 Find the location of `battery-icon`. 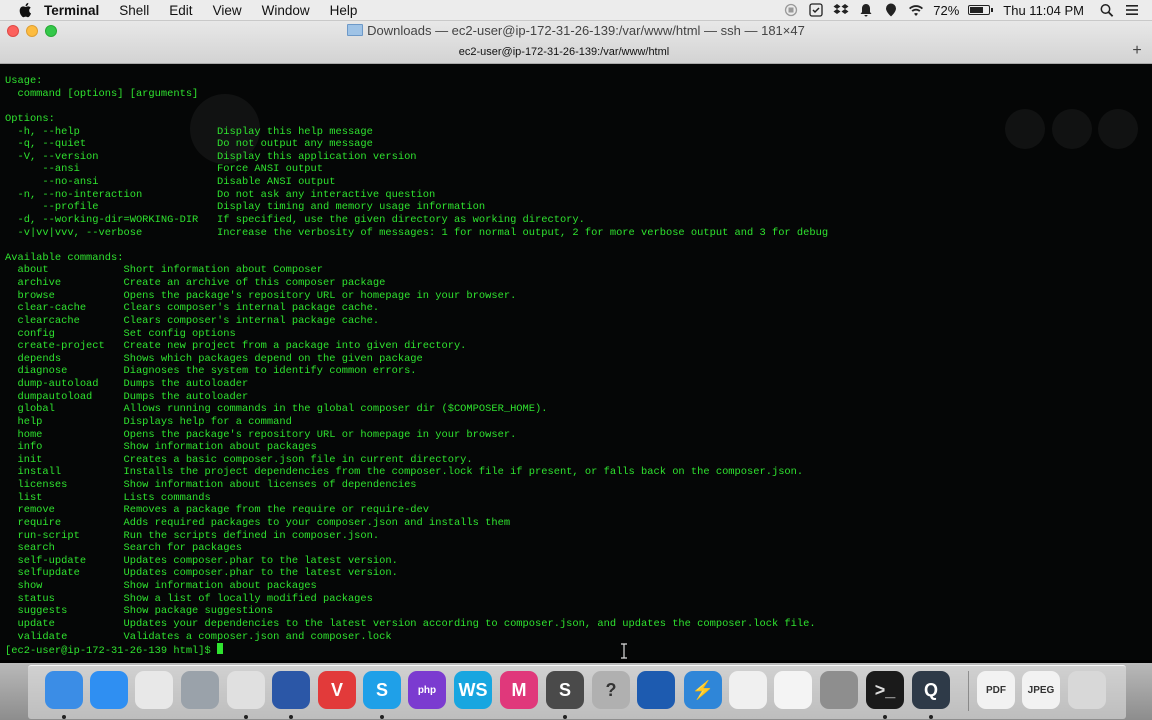

battery-icon is located at coordinates (981, 10).